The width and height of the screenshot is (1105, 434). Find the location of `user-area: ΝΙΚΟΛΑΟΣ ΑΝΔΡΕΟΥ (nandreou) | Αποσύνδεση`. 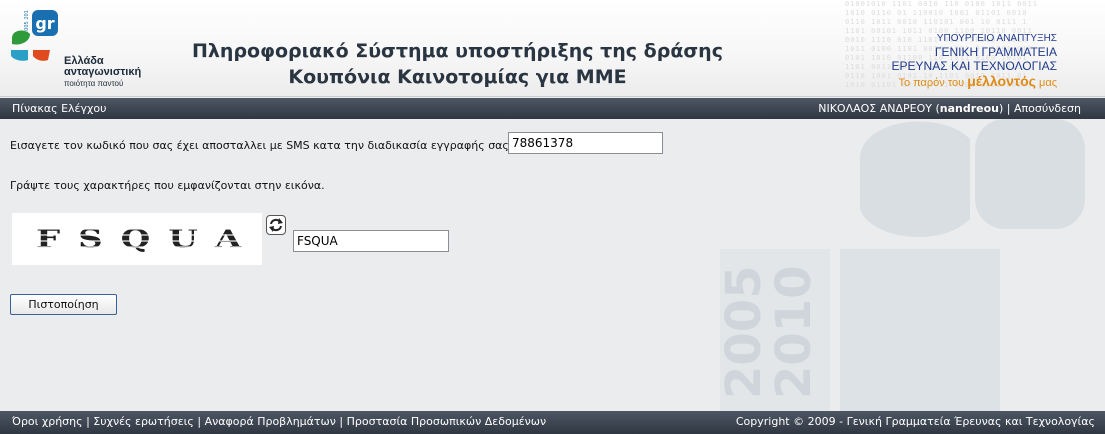

user-area: ΝΙΚΟΛΑΟΣ ΑΝΔΡΕΟΥ (nandreou) | Αποσύνδεση is located at coordinates (949, 108).